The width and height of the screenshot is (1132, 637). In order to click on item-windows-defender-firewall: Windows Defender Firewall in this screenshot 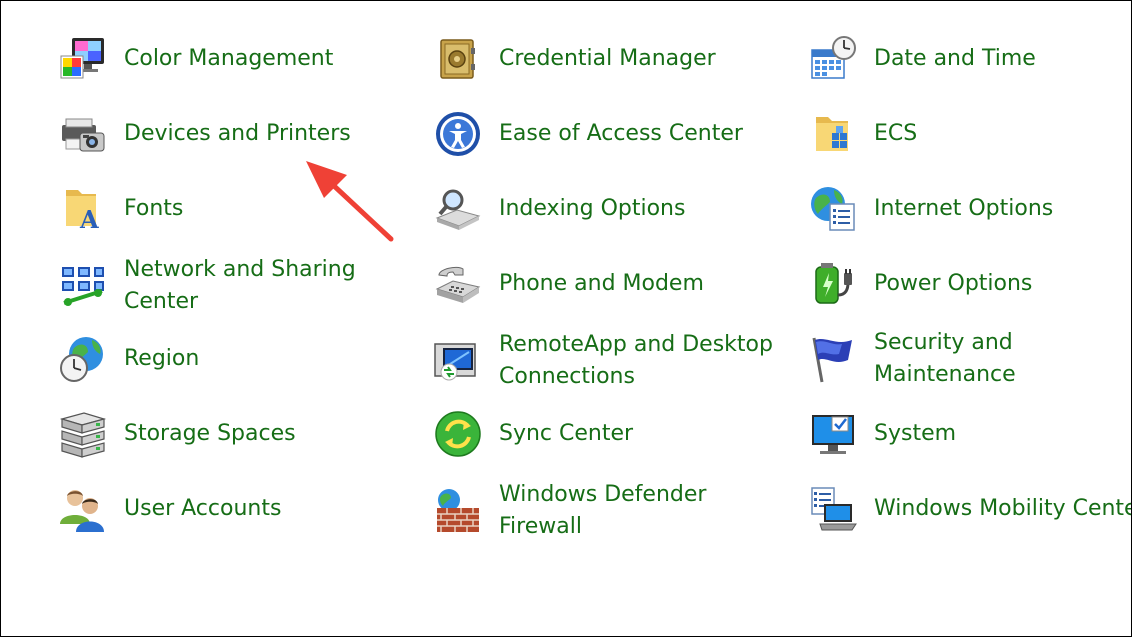, I will do `click(603, 511)`.